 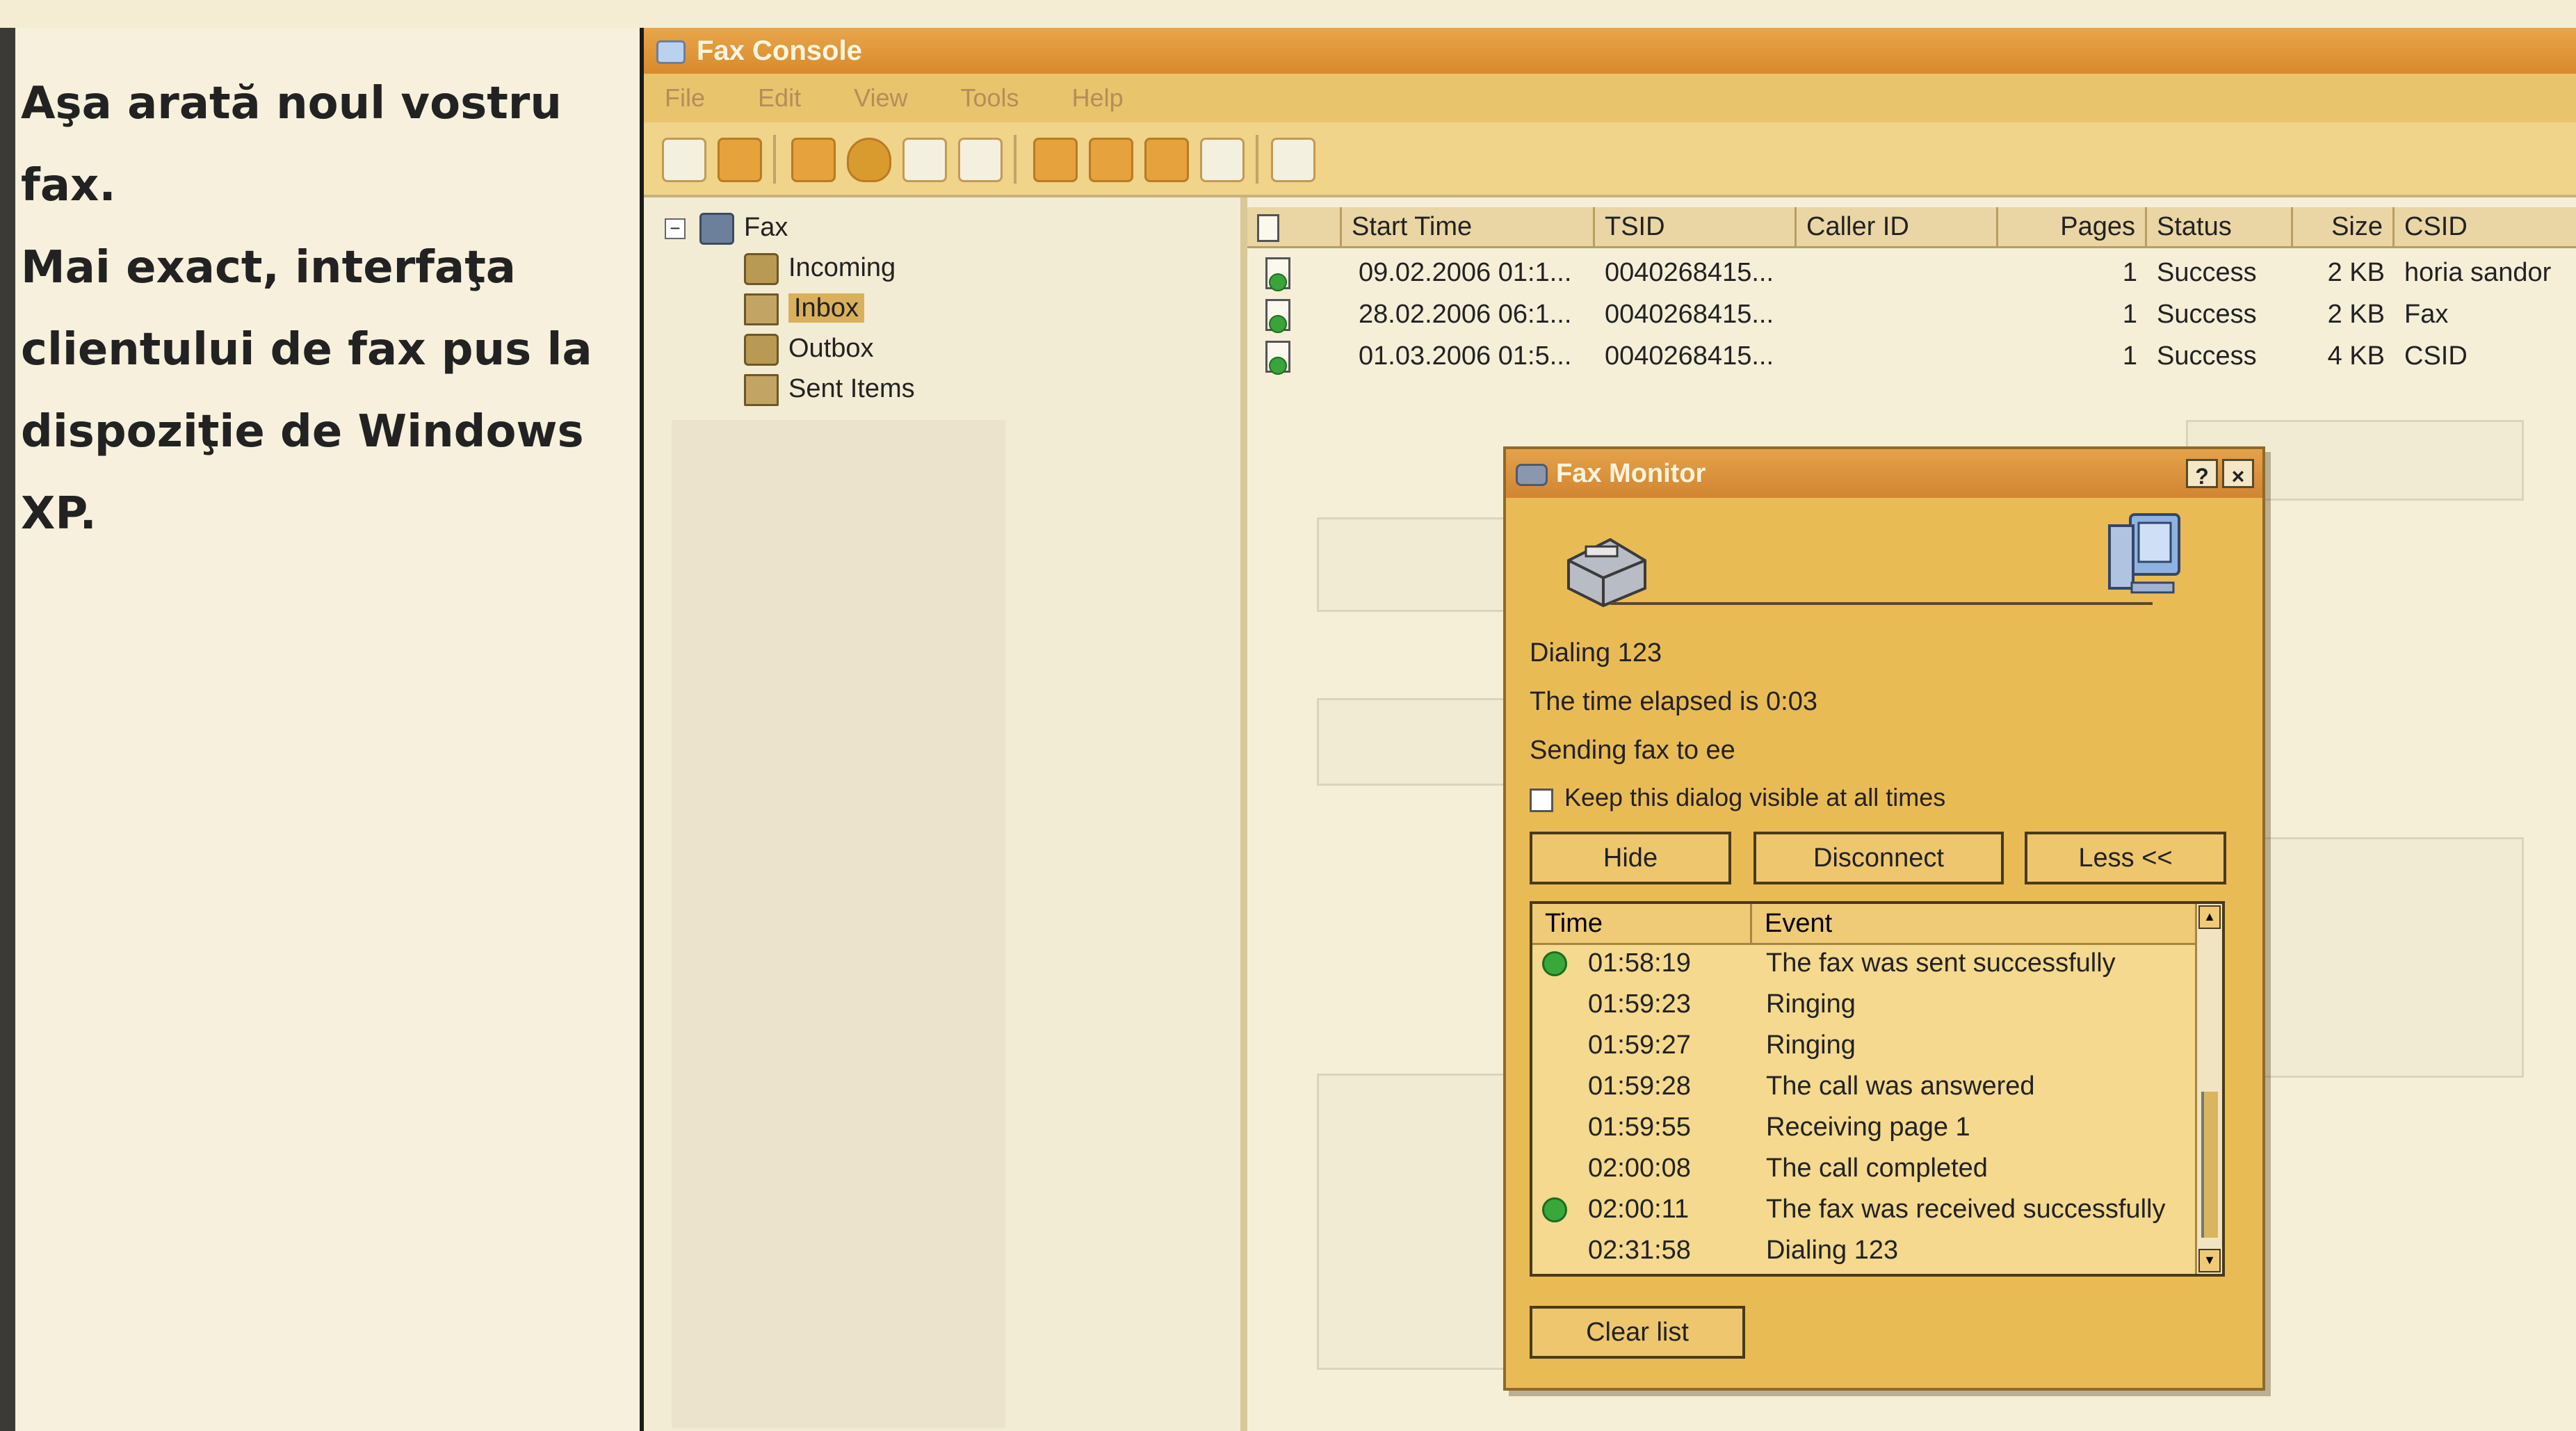 What do you see at coordinates (2125, 858) in the screenshot?
I see `less-button: Less <<` at bounding box center [2125, 858].